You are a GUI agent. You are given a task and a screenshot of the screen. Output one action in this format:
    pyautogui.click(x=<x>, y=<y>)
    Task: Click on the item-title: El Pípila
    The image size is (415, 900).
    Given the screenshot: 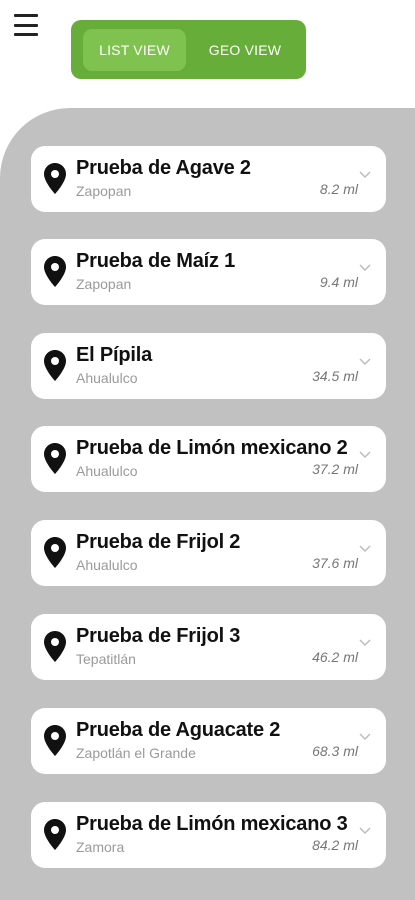 What is the action you would take?
    pyautogui.click(x=114, y=355)
    